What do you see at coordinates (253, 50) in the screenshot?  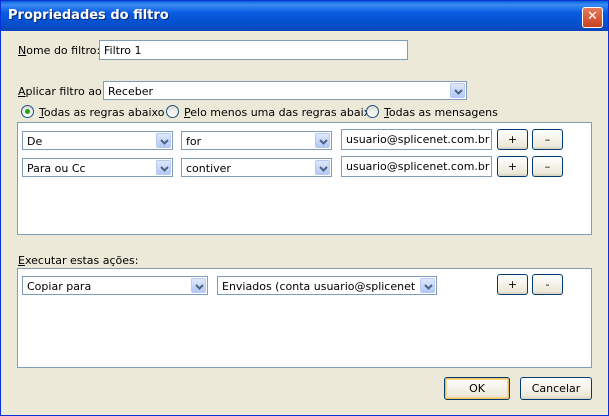 I see `filter-name-input: Filtro 1` at bounding box center [253, 50].